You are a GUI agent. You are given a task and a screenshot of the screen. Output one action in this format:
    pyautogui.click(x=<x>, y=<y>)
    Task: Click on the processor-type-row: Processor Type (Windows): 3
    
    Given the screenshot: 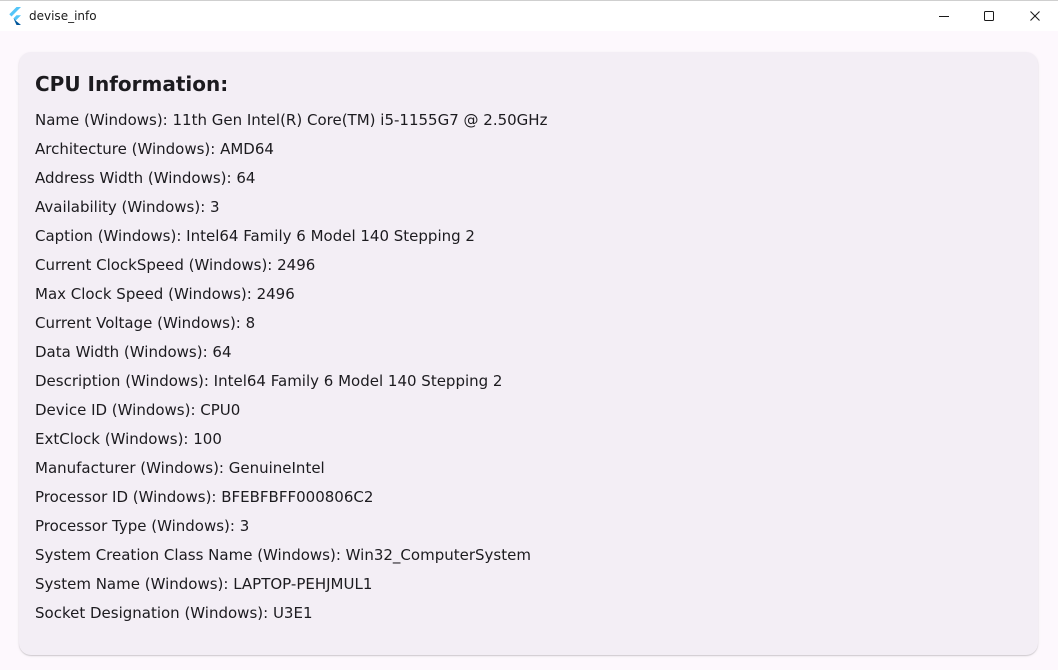 What is the action you would take?
    pyautogui.click(x=142, y=526)
    